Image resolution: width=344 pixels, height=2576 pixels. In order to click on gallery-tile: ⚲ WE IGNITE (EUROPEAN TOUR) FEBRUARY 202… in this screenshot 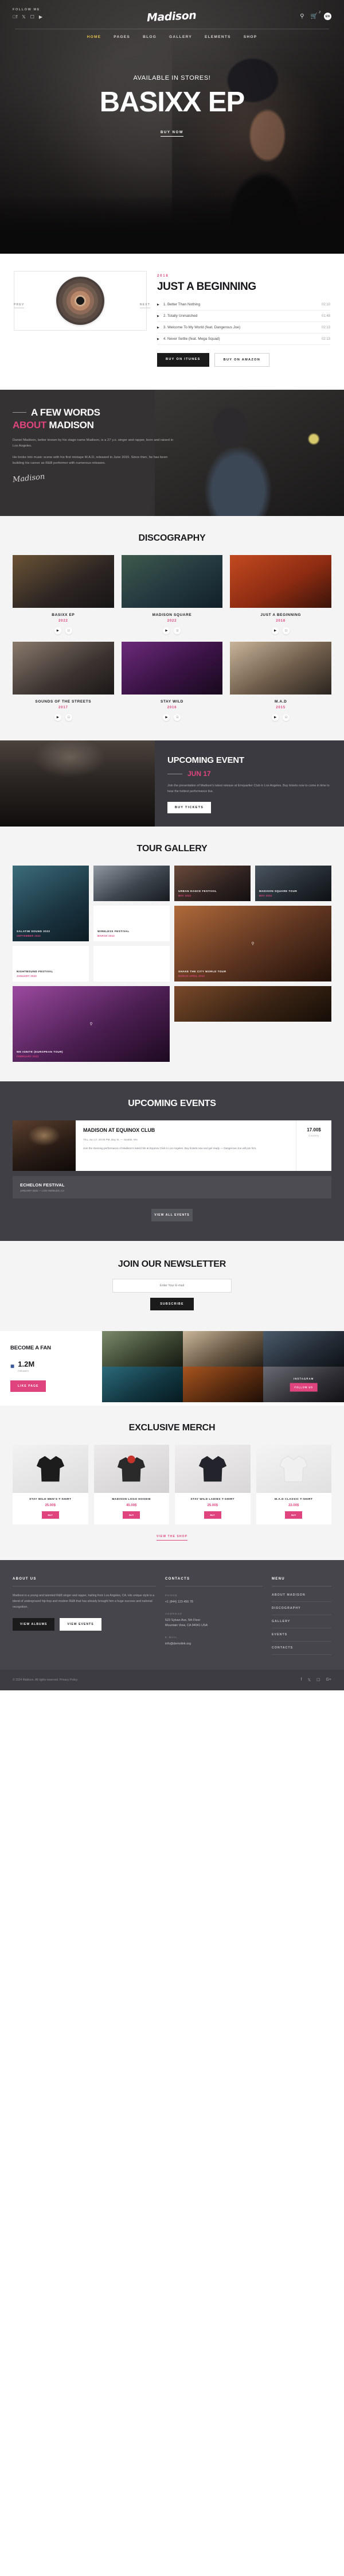, I will do `click(92, 1024)`.